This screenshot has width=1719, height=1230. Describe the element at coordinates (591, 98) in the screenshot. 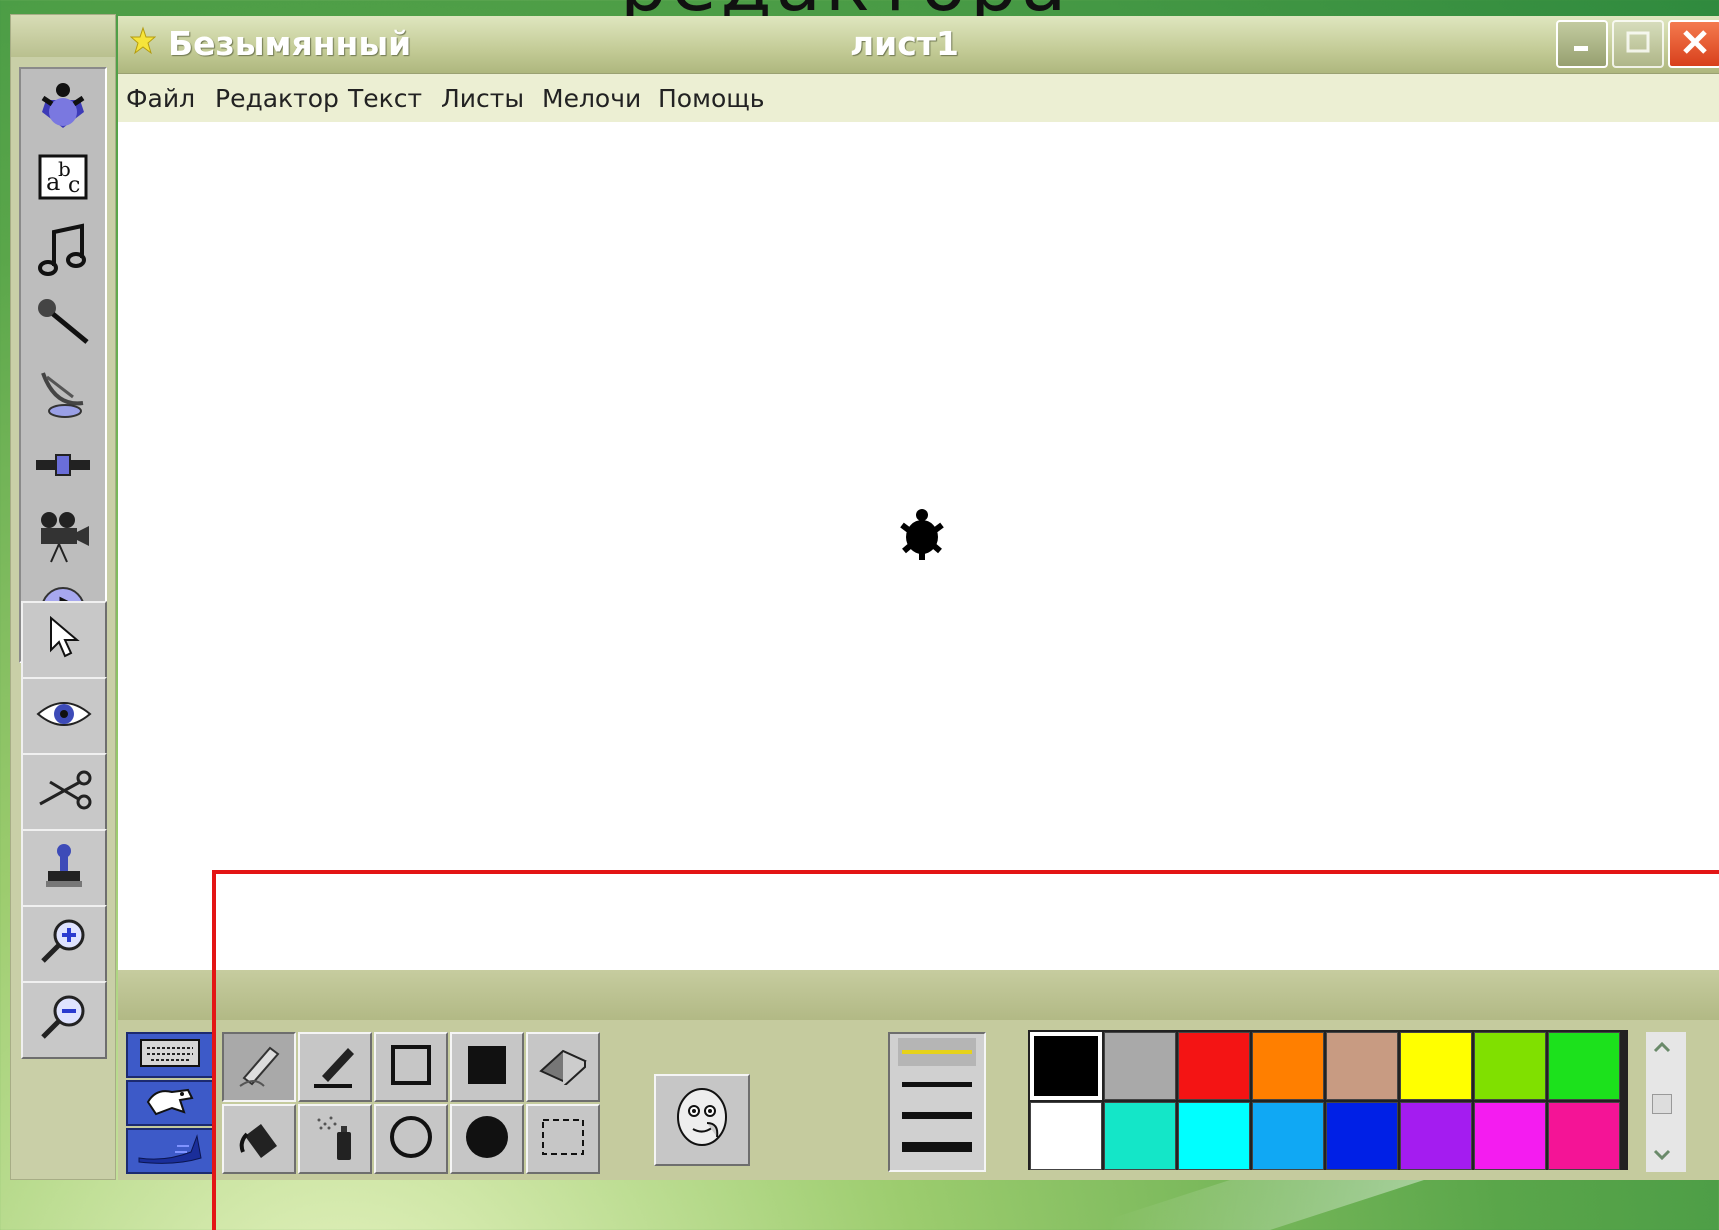

I see `menu-misc: Мелочи` at that location.